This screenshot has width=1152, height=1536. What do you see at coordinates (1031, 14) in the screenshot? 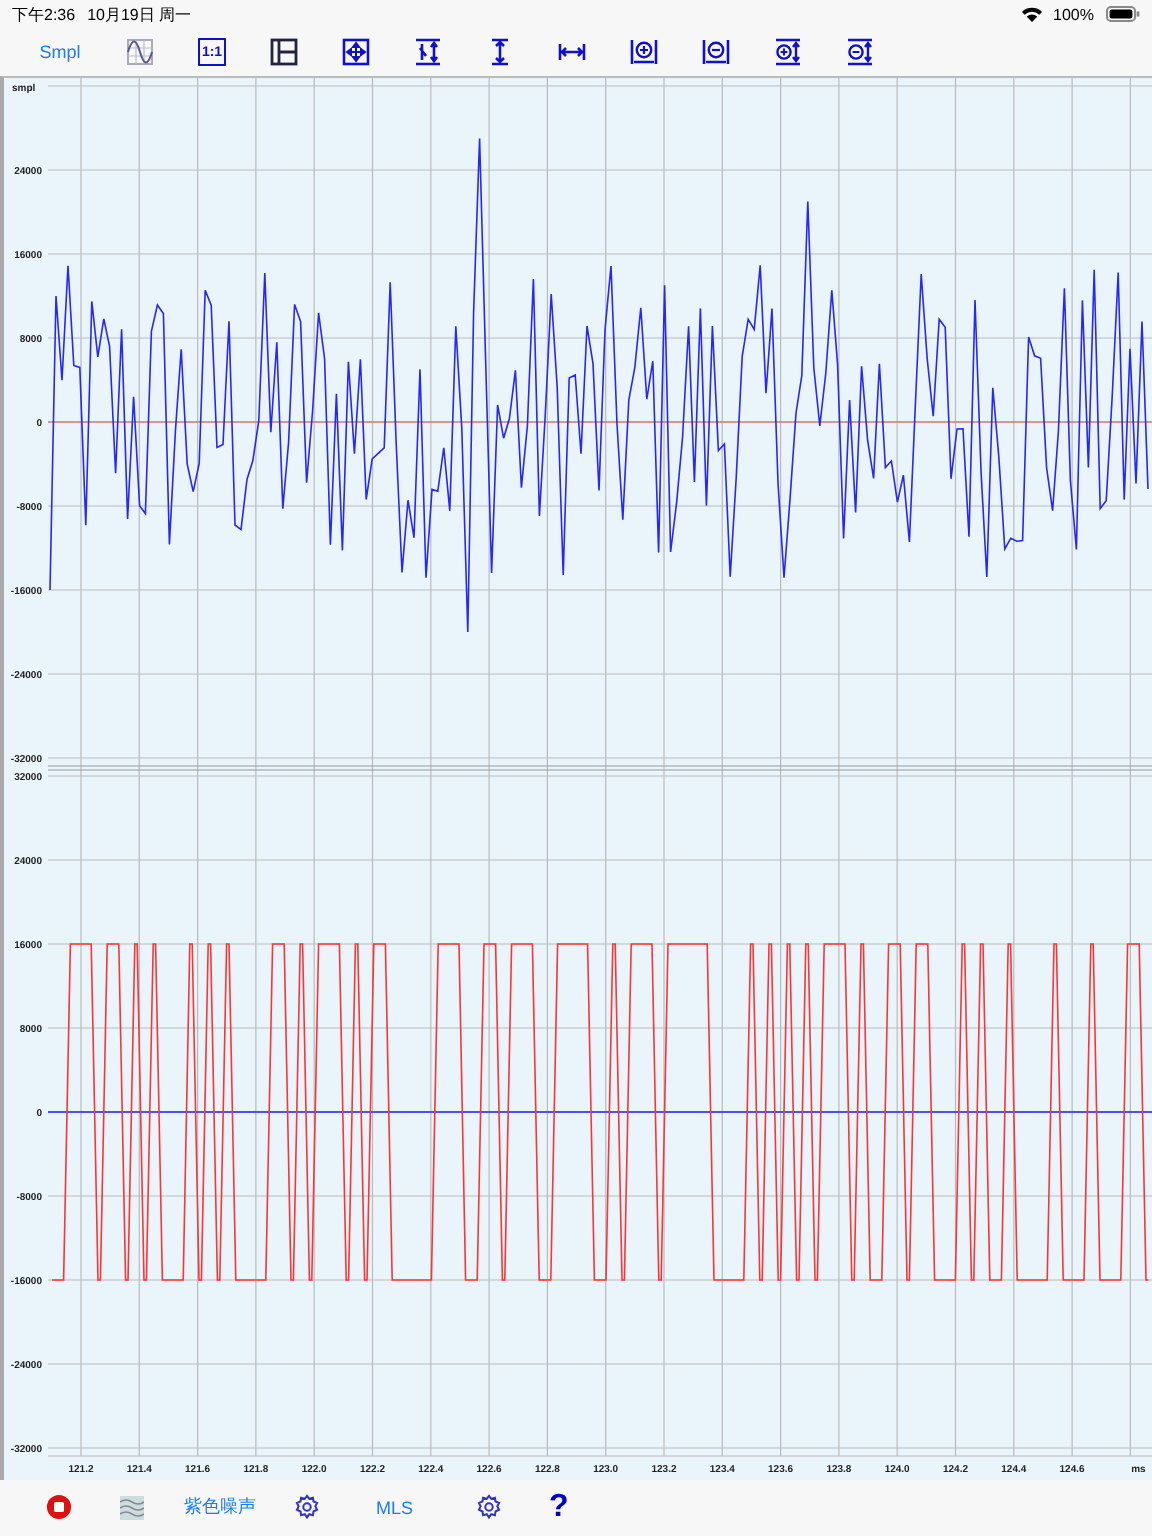
I see `wifi-icon` at bounding box center [1031, 14].